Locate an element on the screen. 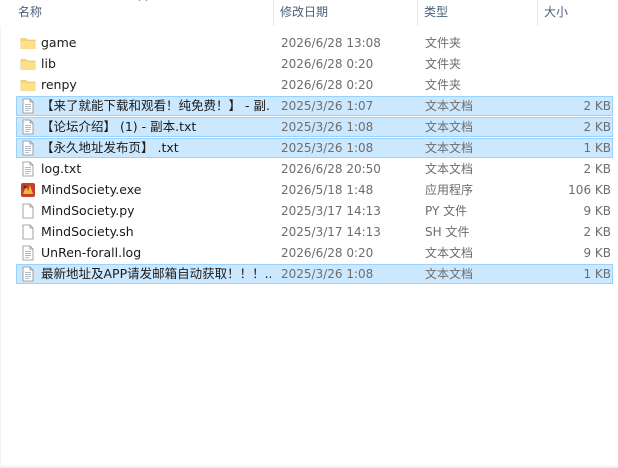 The width and height of the screenshot is (618, 468). file-row: MindSociety.sh 2025/3/17 14:13 SH 文件 2 KB is located at coordinates (314, 232).